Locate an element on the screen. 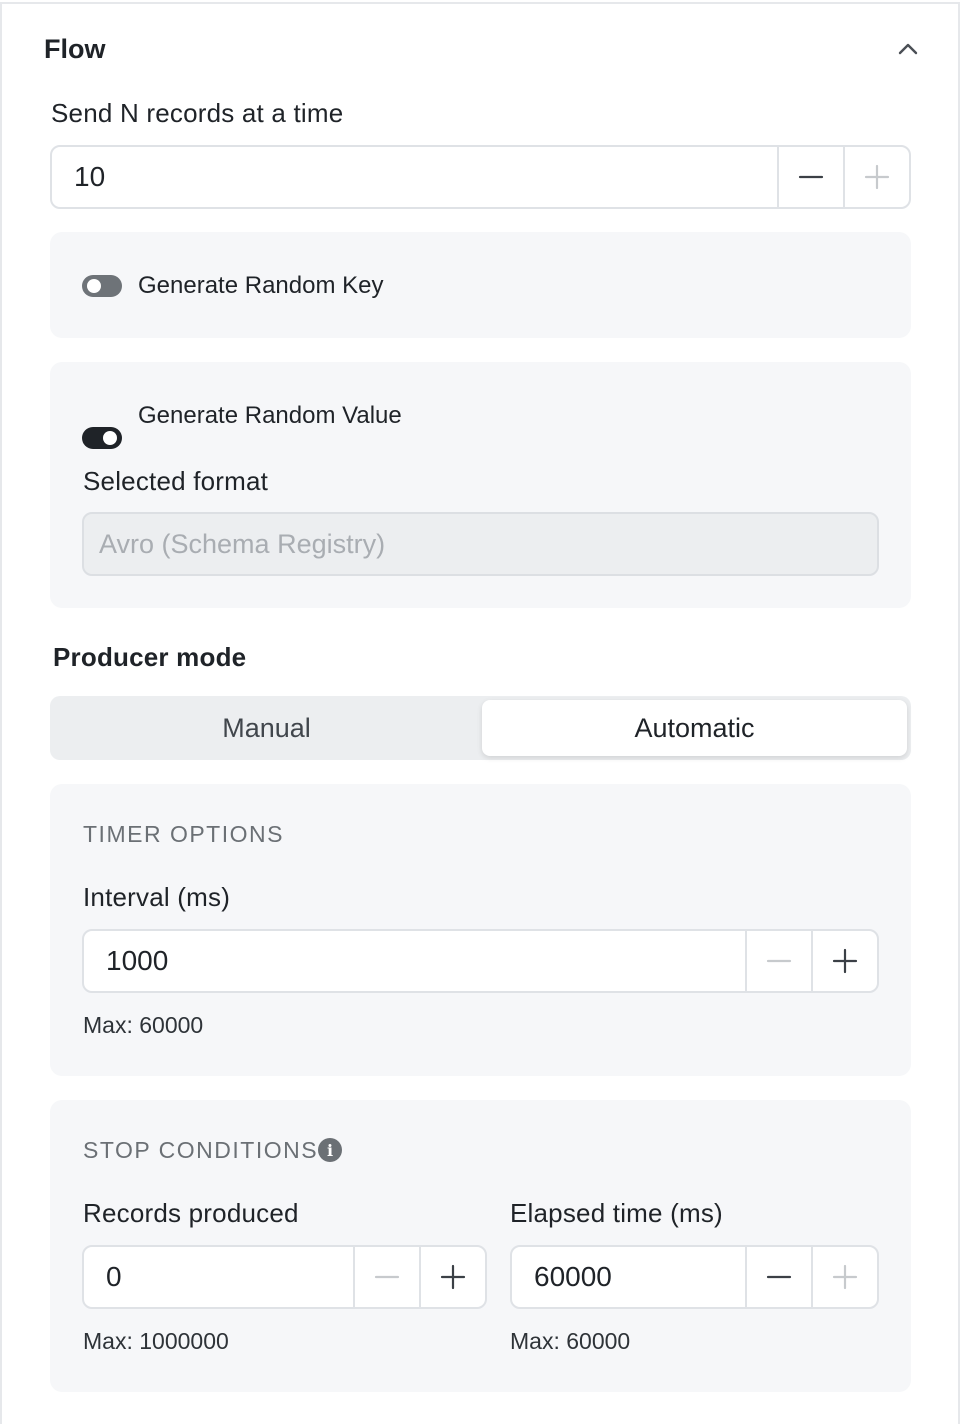 This screenshot has width=960, height=1424. producer-mode-label: Producer mode is located at coordinates (150, 657).